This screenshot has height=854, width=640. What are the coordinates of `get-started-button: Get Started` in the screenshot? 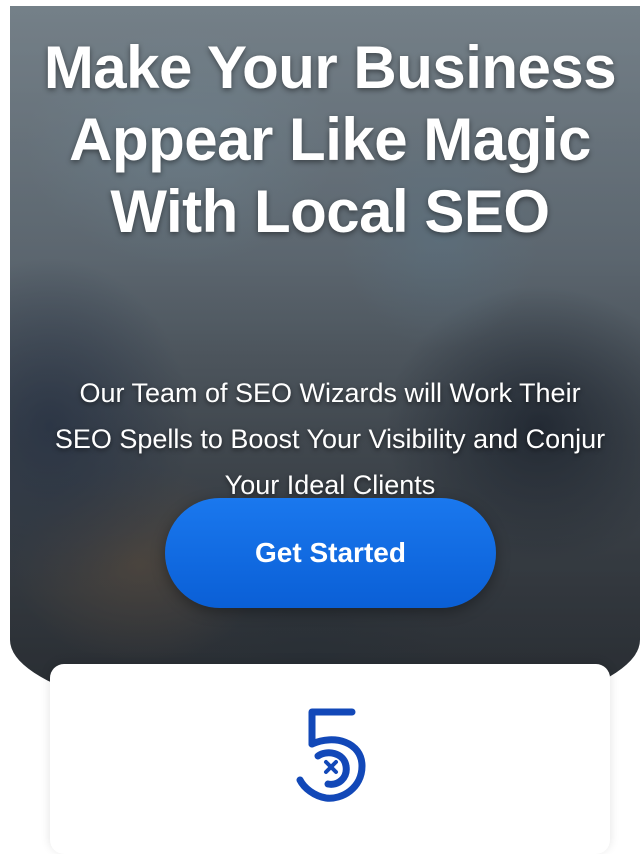 It's located at (330, 553).